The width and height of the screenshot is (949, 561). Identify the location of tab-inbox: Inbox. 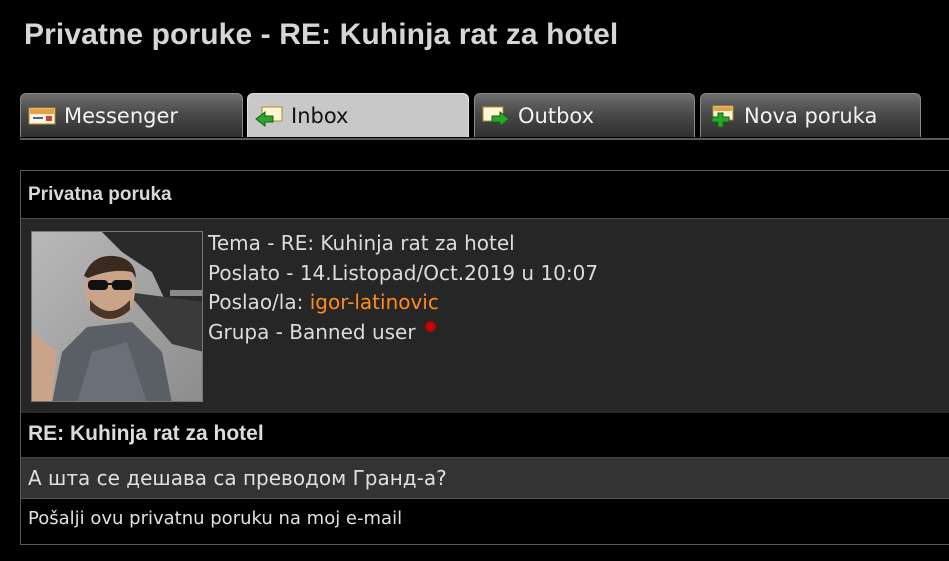
(358, 115).